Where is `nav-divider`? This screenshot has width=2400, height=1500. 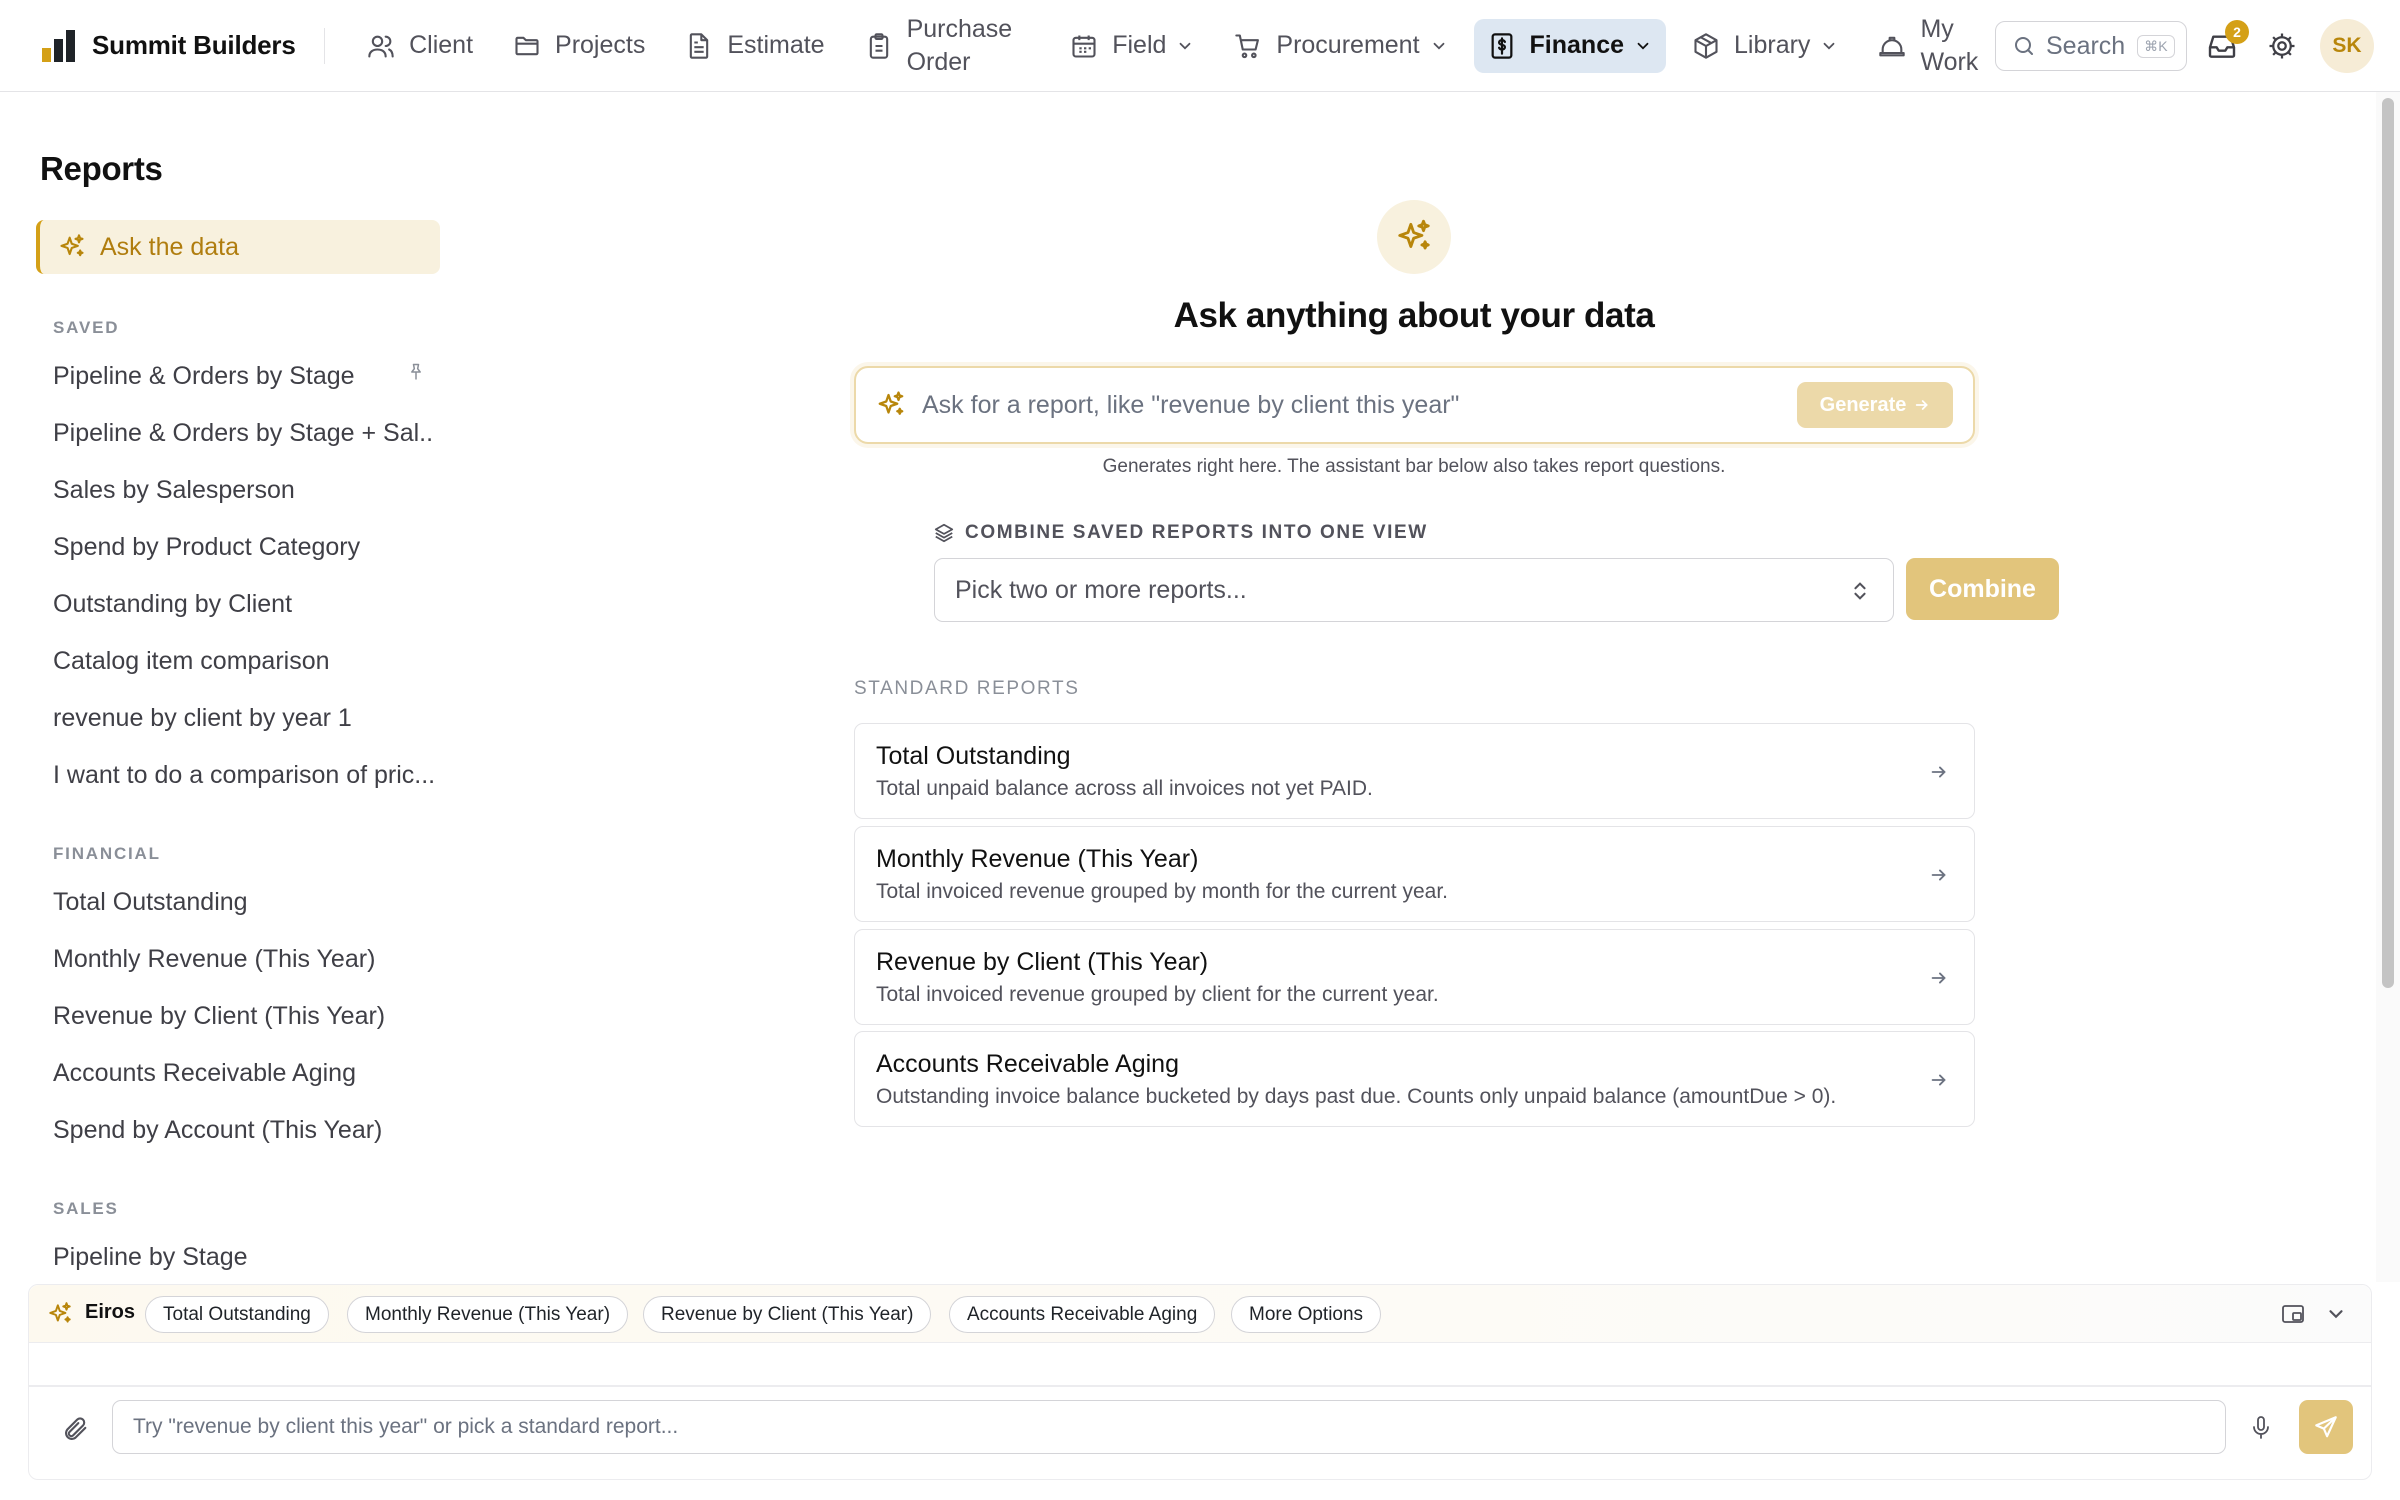
nav-divider is located at coordinates (324, 45).